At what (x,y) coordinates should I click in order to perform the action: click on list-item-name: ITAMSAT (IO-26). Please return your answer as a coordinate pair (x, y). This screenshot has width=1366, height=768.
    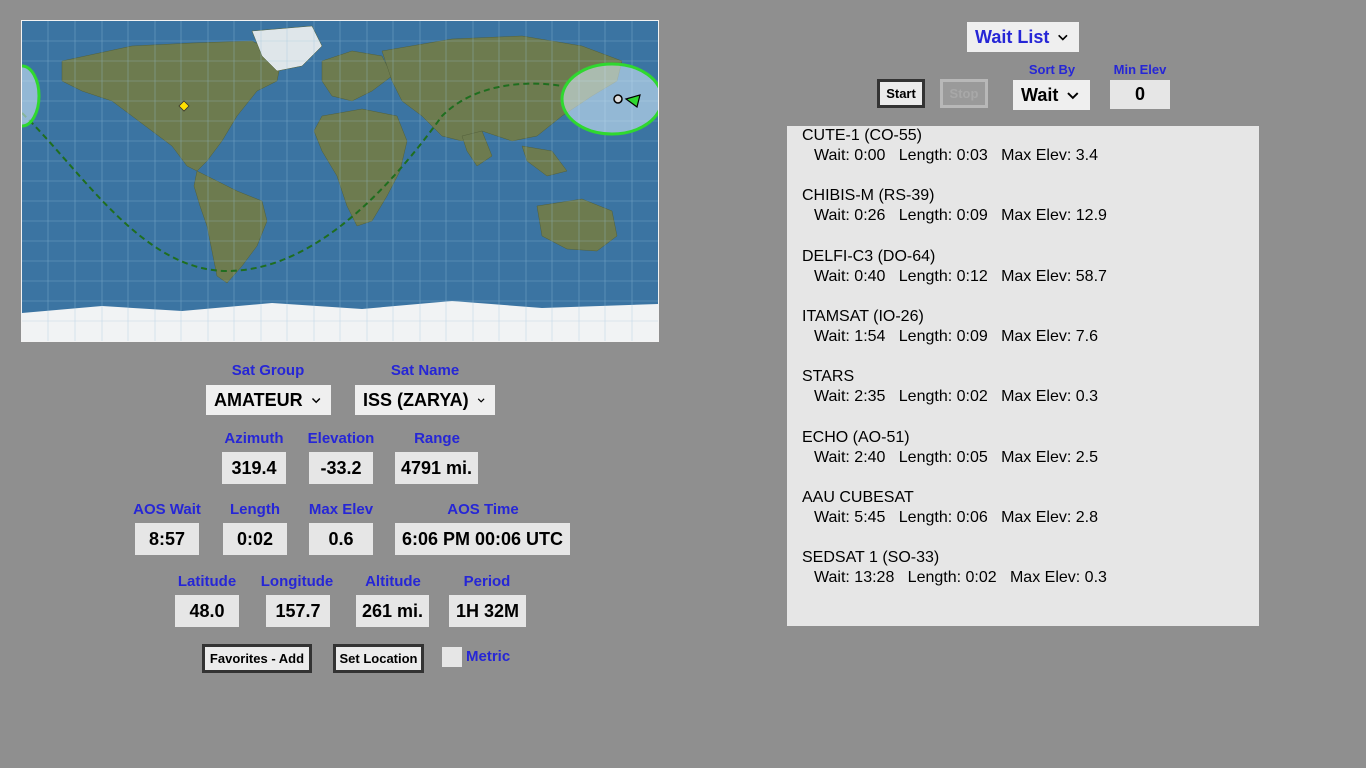
    Looking at the image, I should click on (863, 316).